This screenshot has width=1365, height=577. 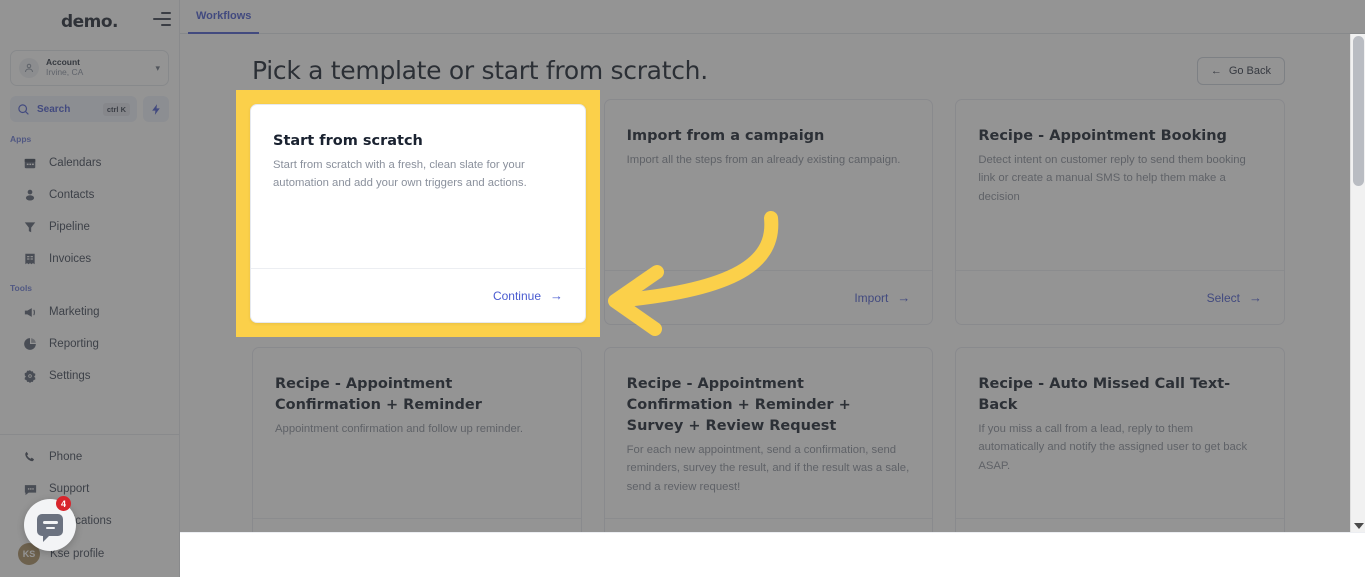 What do you see at coordinates (74, 344) in the screenshot?
I see `sidebar-item-label: Reporting` at bounding box center [74, 344].